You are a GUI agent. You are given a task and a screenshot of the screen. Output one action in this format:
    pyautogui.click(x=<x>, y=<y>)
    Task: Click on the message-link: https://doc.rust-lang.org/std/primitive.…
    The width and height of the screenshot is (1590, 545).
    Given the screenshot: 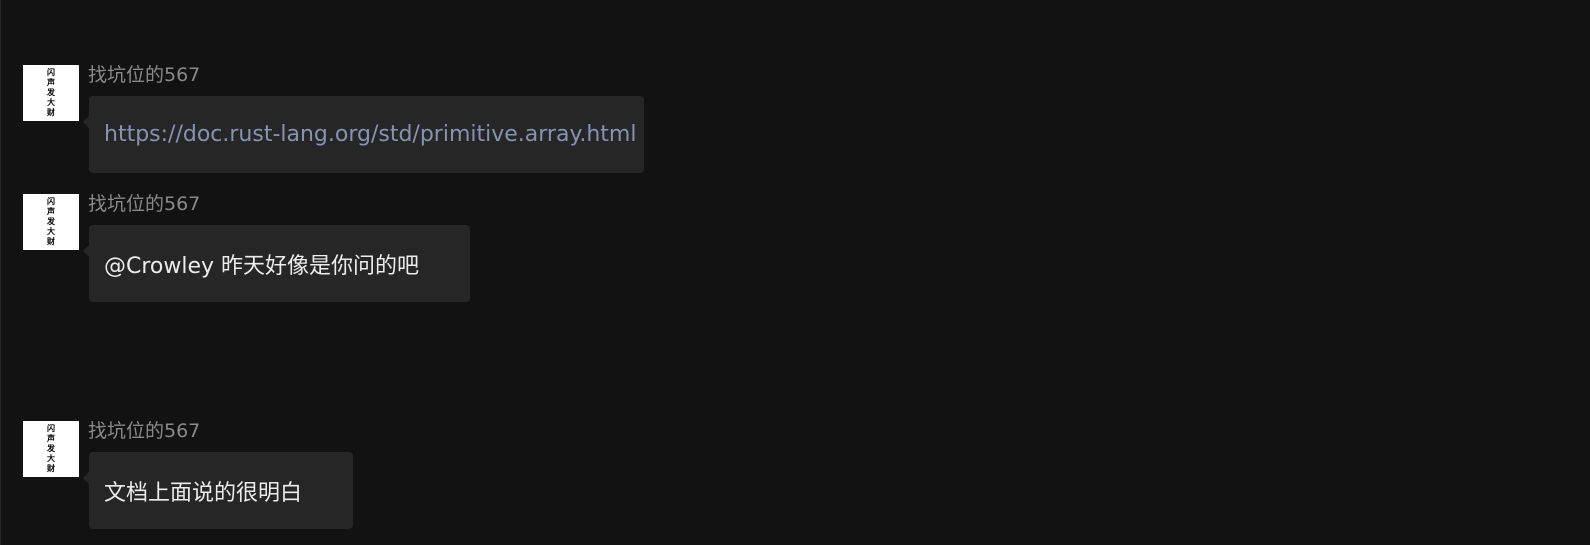 What is the action you would take?
    pyautogui.click(x=370, y=134)
    